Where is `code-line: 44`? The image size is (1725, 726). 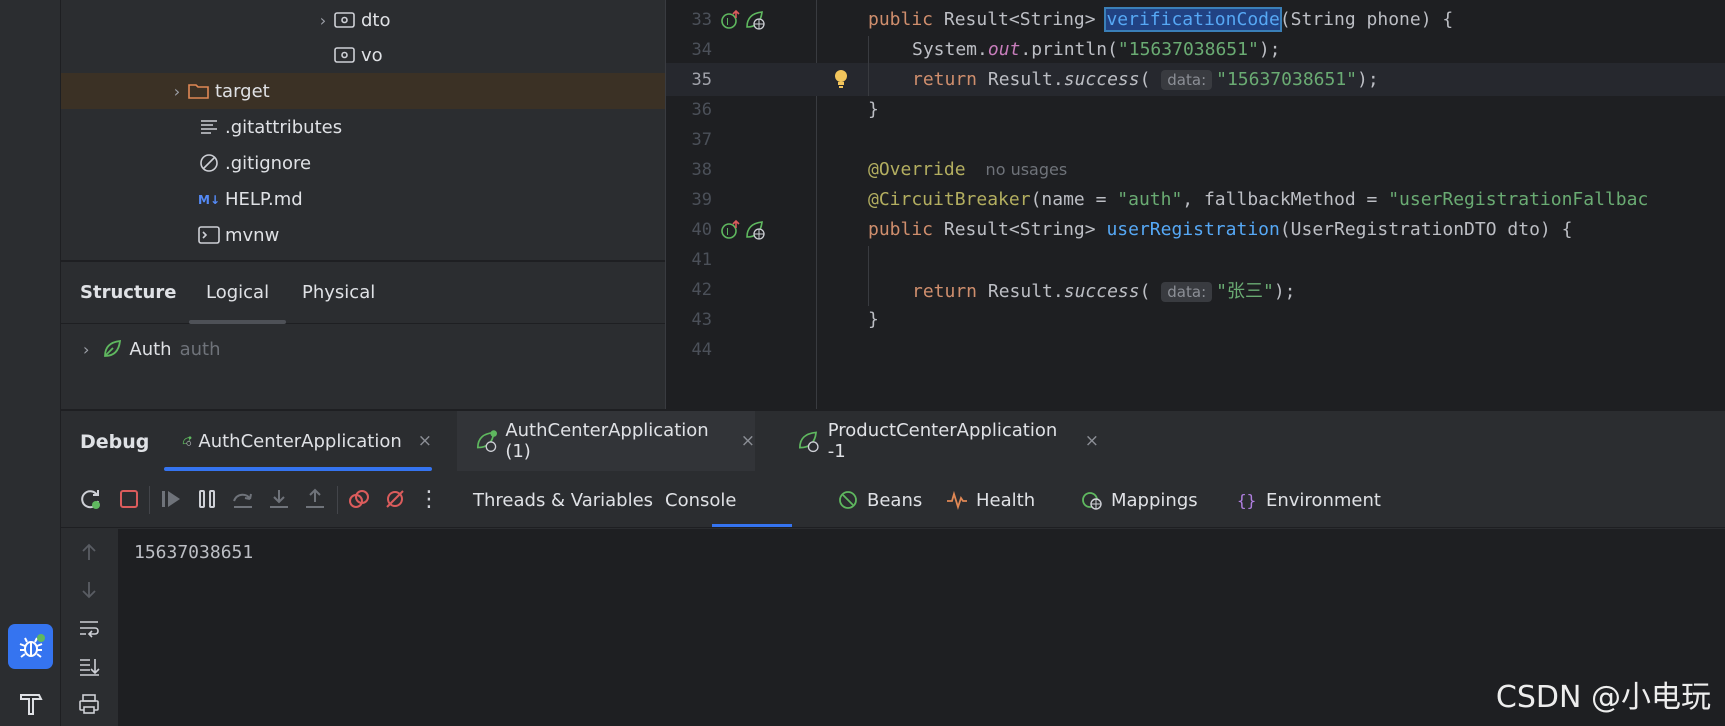 code-line: 44 is located at coordinates (1195, 349).